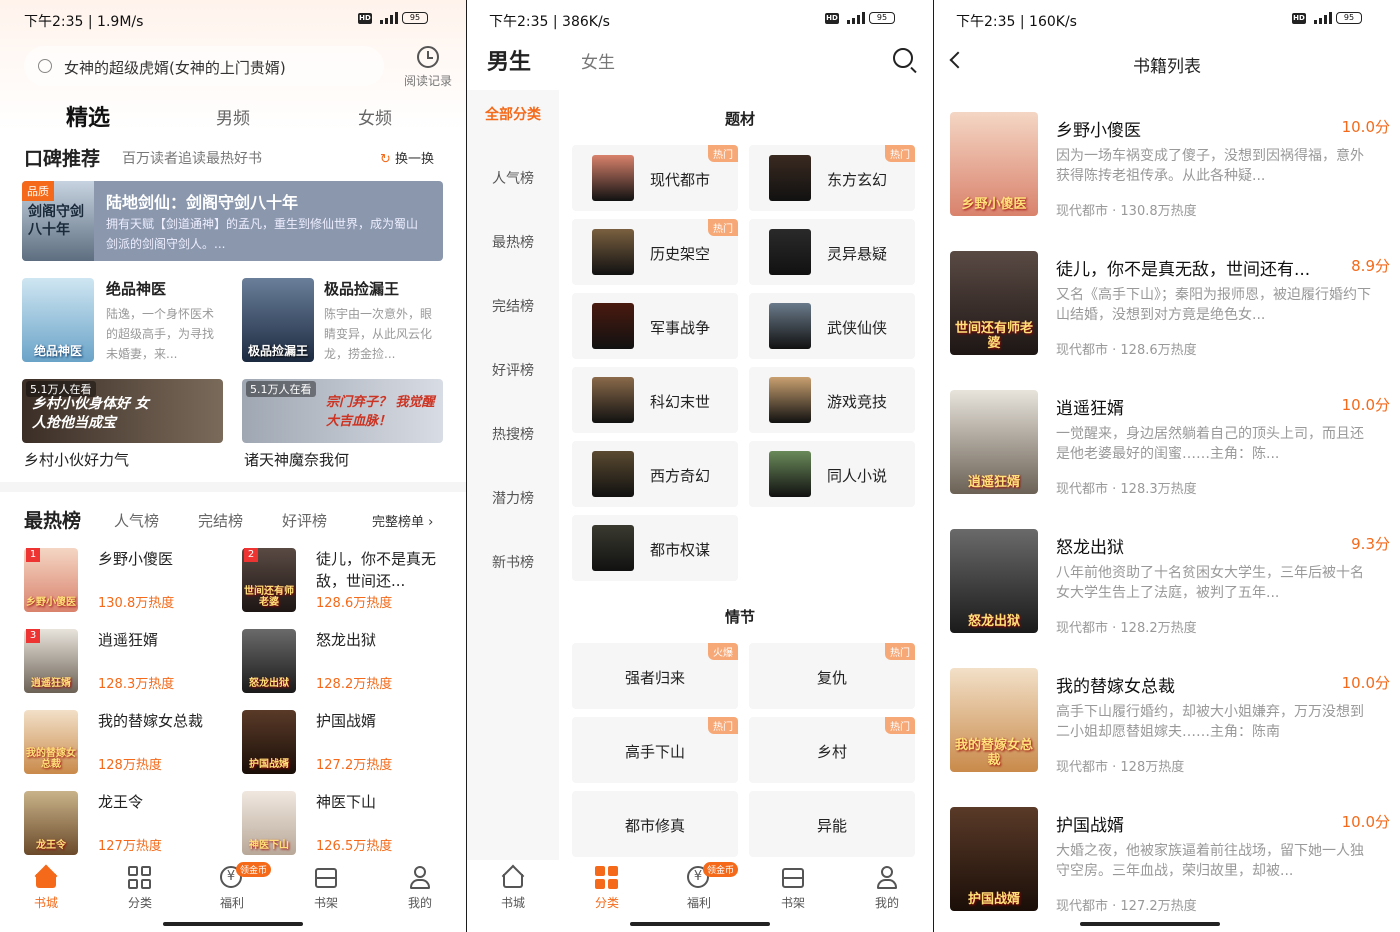 This screenshot has width=1400, height=932. Describe the element at coordinates (655, 750) in the screenshot. I see `plot-item: 高手下山 热门` at that location.